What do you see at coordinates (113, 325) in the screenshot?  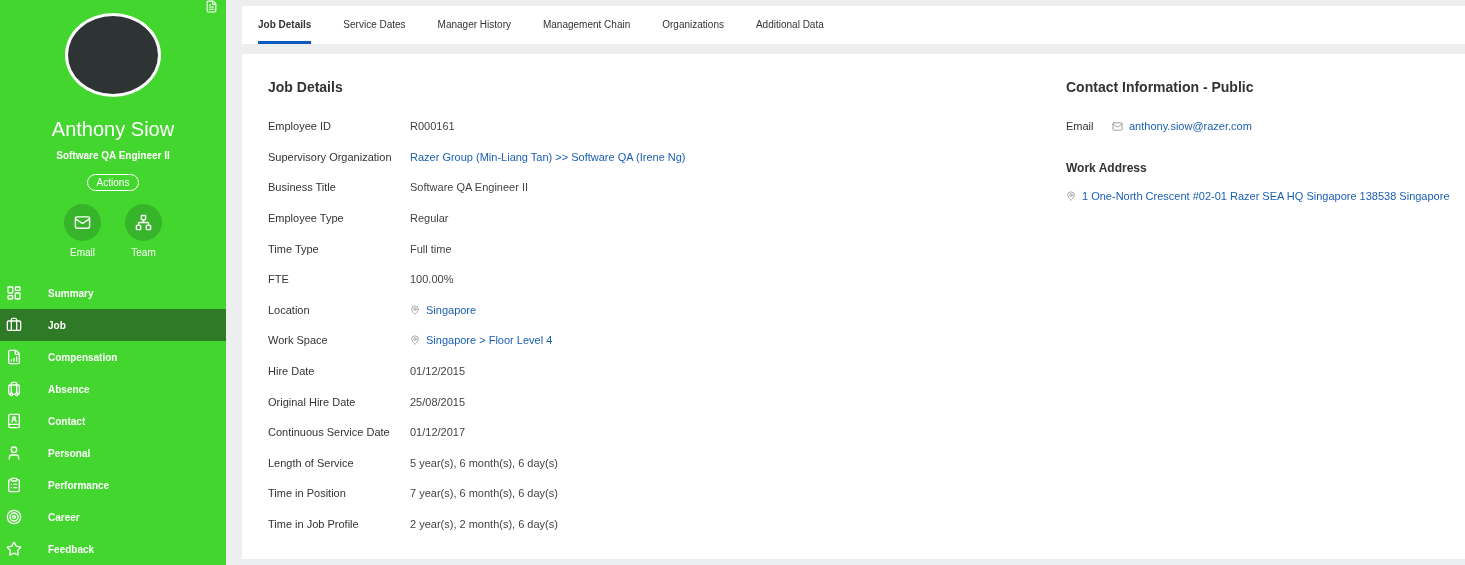 I see `nav-item: Job` at bounding box center [113, 325].